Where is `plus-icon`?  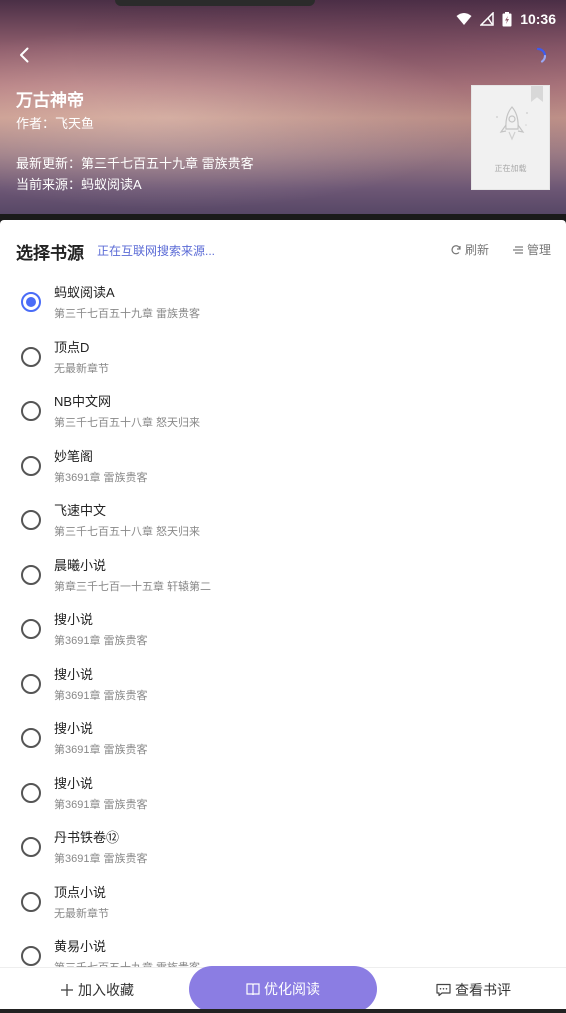 plus-icon is located at coordinates (67, 990).